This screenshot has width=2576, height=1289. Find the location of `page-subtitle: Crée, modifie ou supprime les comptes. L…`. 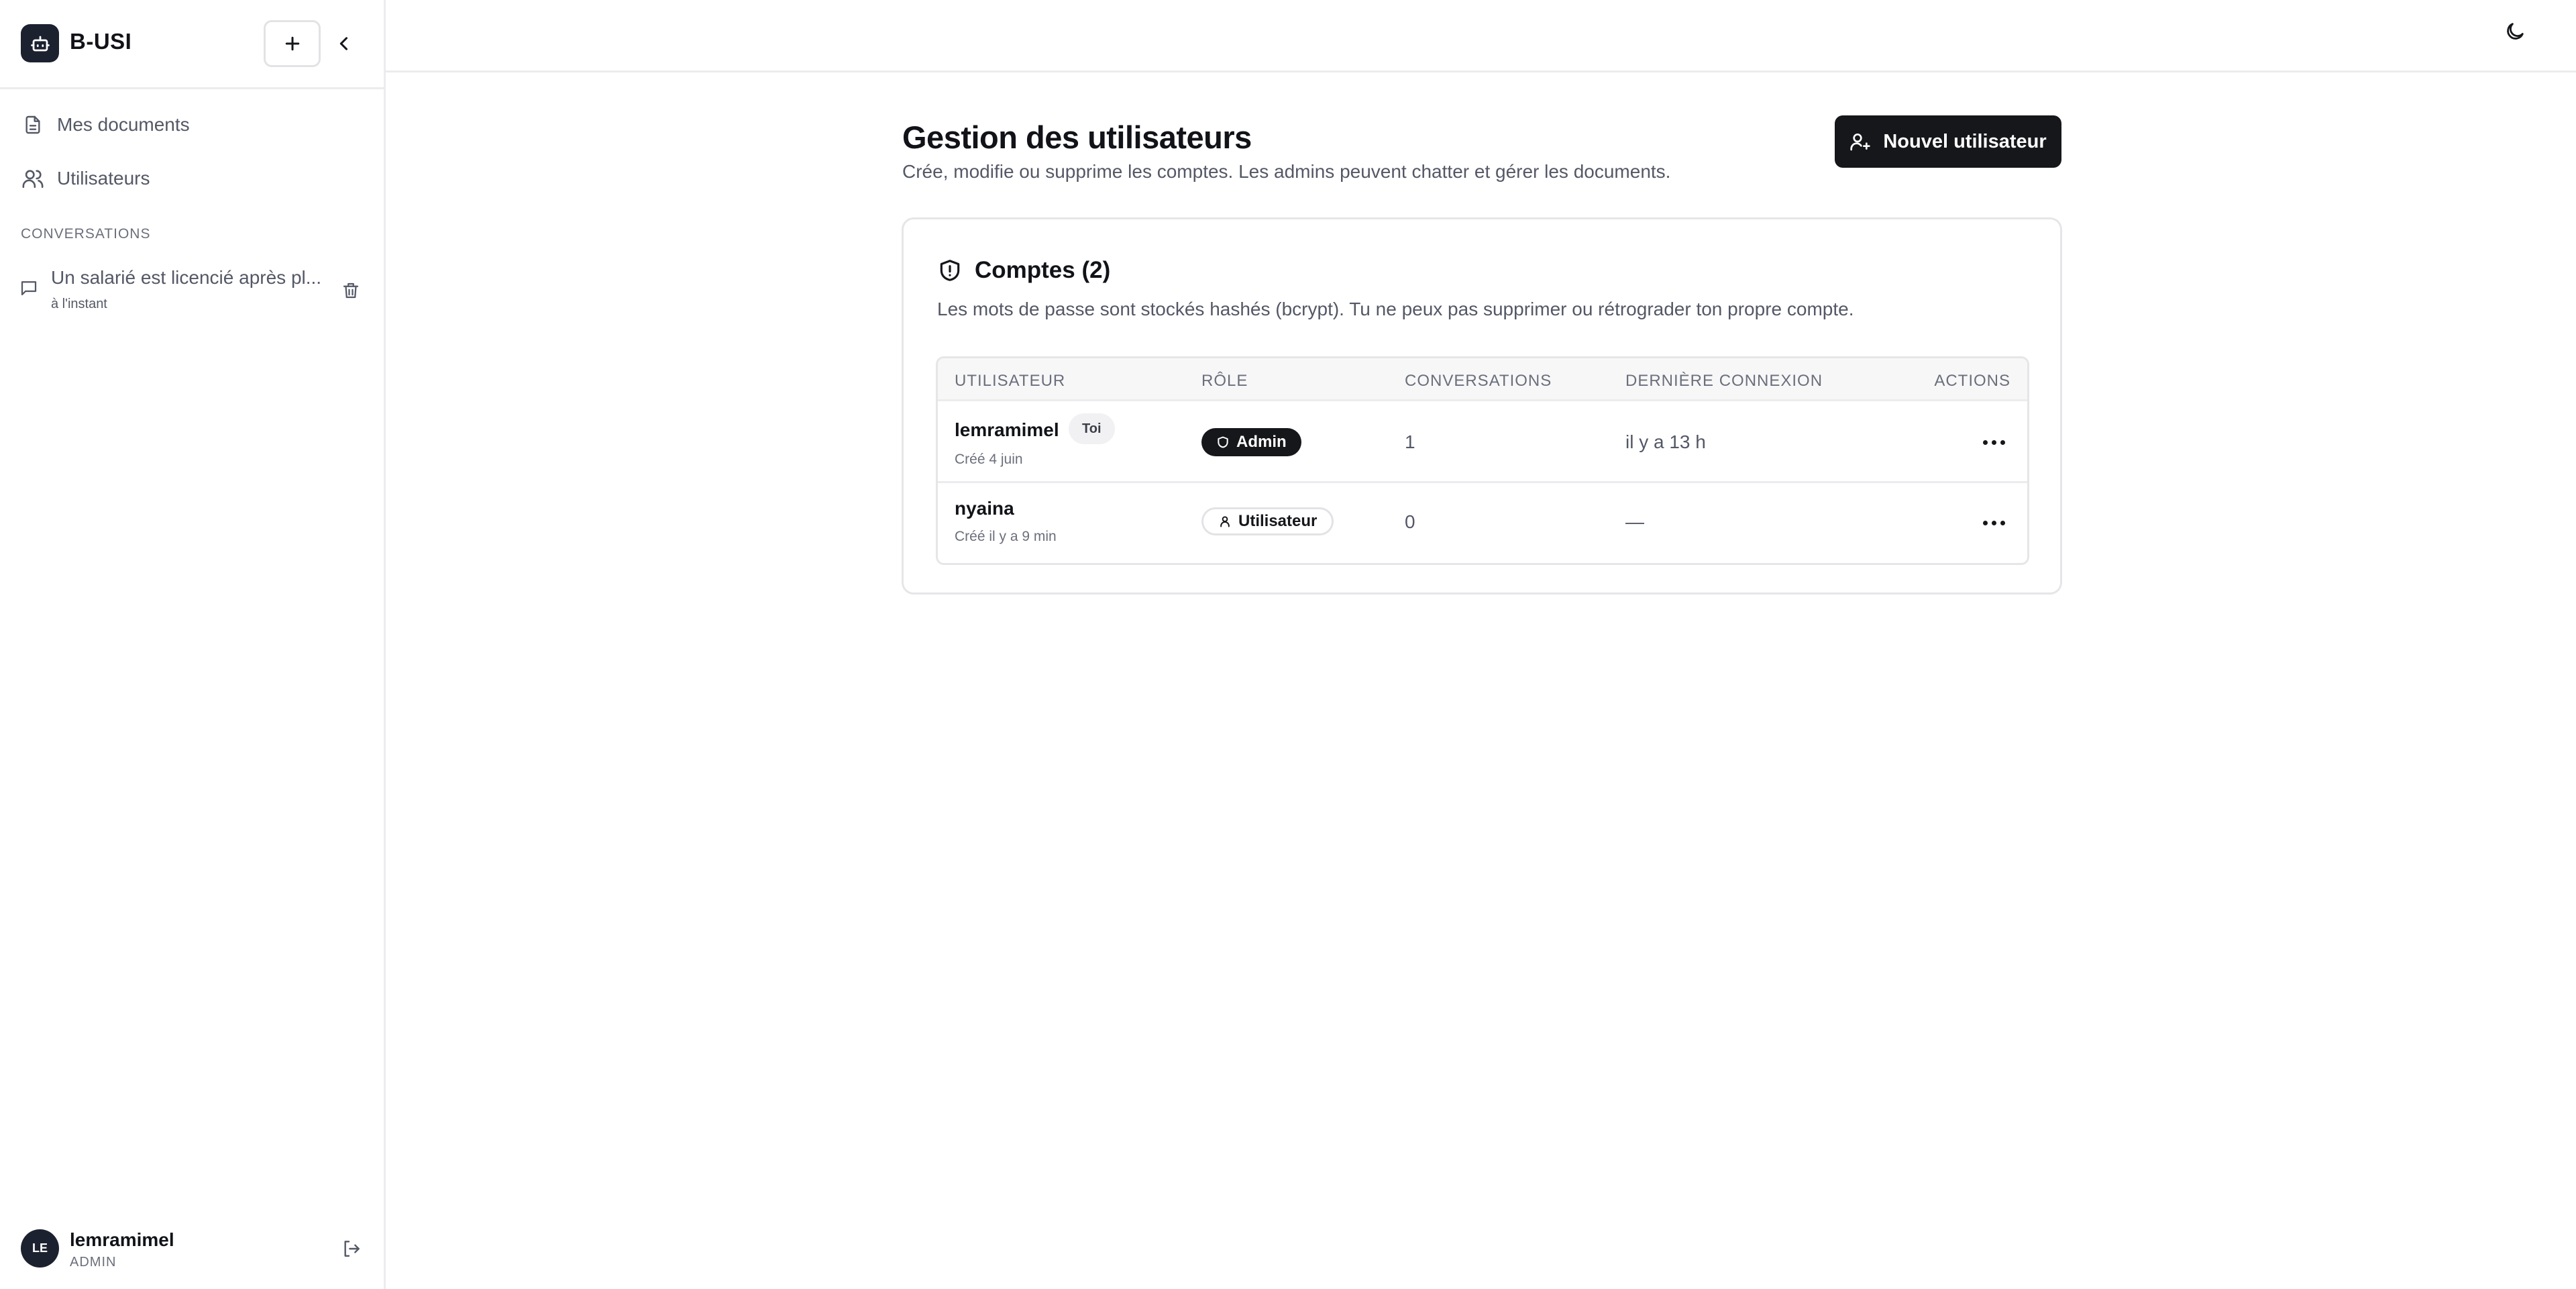

page-subtitle: Crée, modifie ou supprime les comptes. L… is located at coordinates (1286, 172).